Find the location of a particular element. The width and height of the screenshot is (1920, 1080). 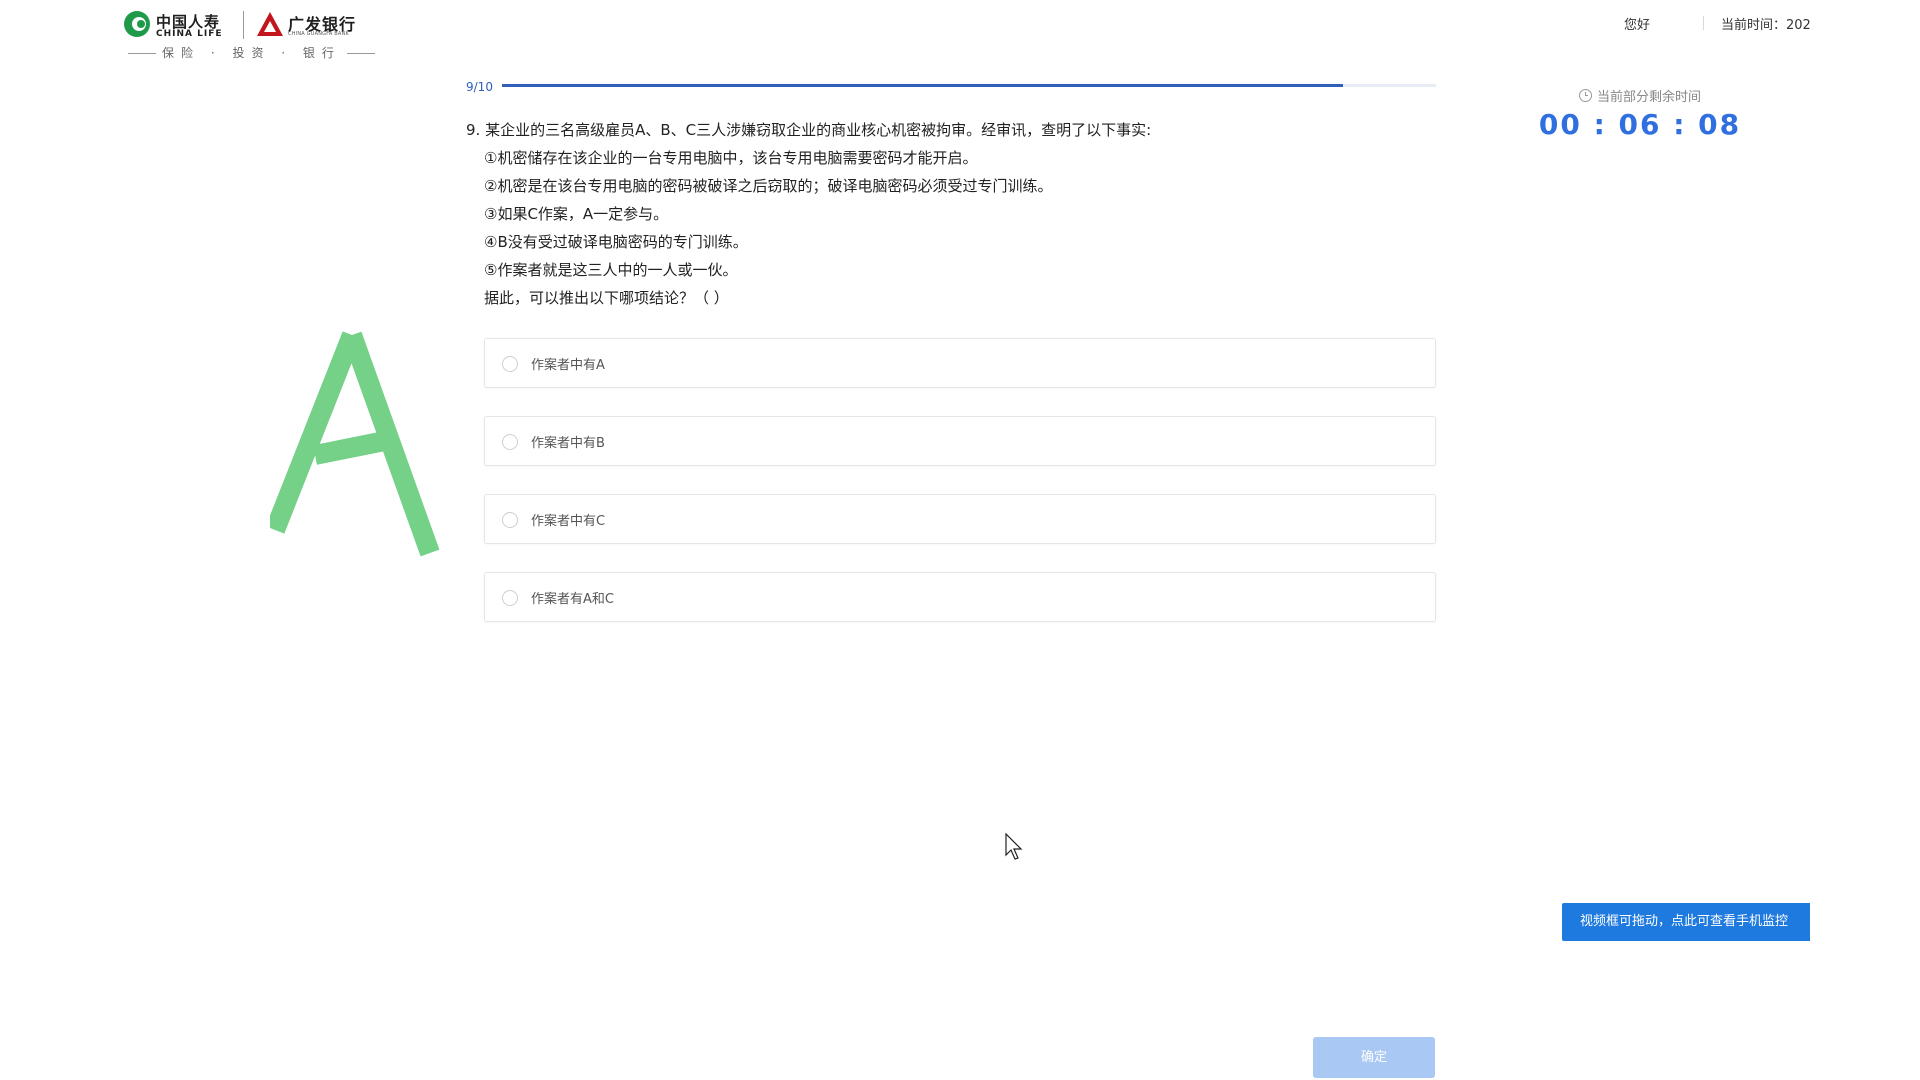

question-condition: ①机密储存在该企业的一台专用电脑中，该台专用电脑需要密码才能开启。 is located at coordinates (731, 158).